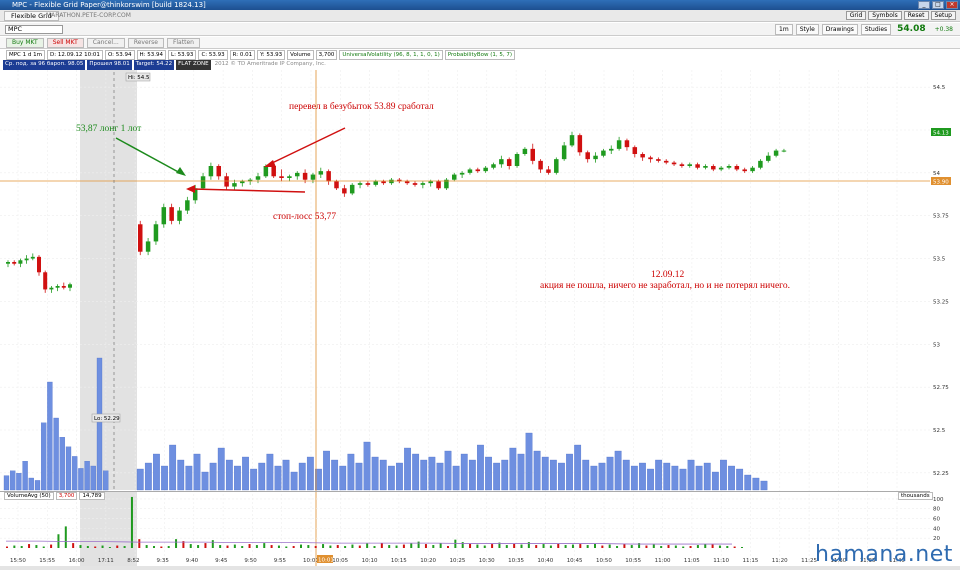  I want to click on aggregation-select: 1m, so click(784, 29).